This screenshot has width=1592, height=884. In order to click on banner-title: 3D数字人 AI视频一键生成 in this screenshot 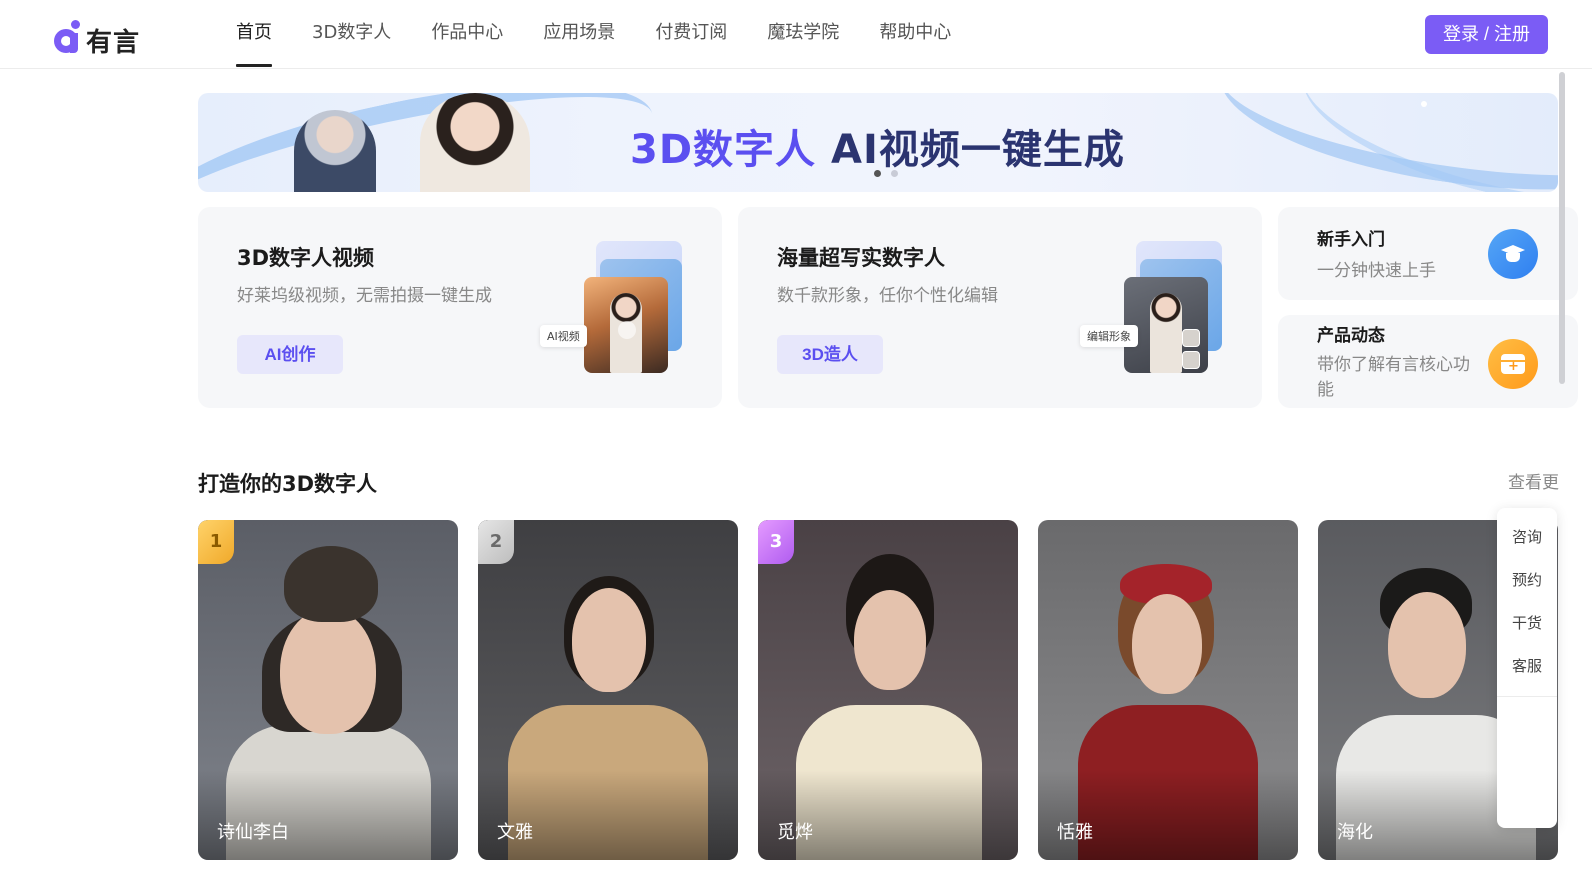, I will do `click(877, 146)`.